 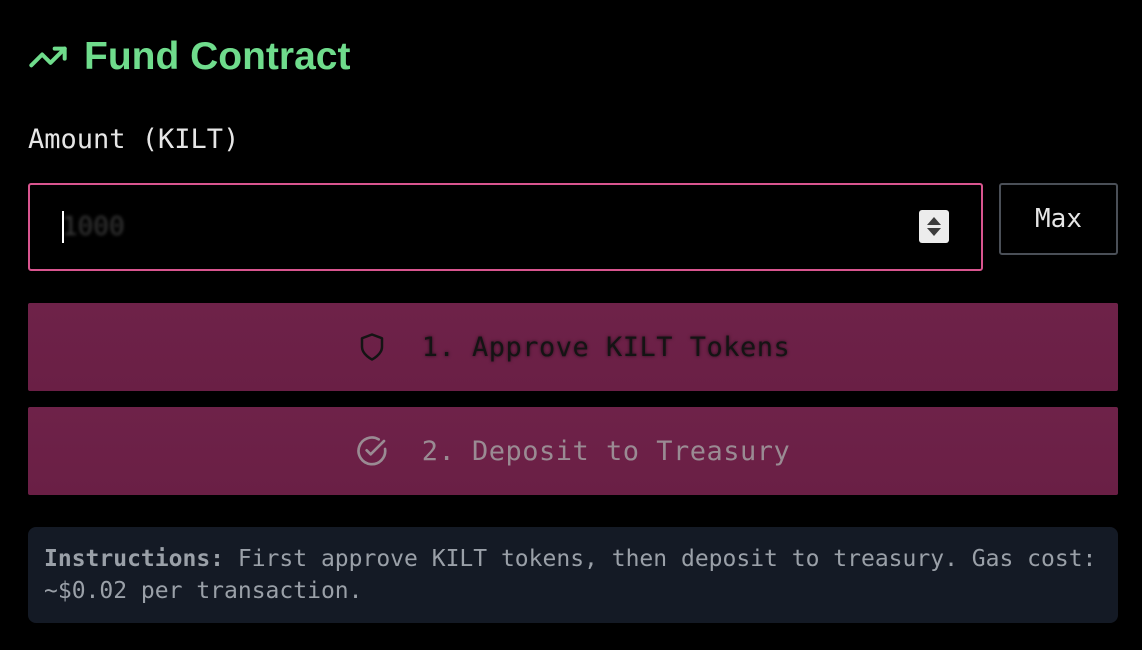 I want to click on increment-arrow-icon, so click(x=934, y=221).